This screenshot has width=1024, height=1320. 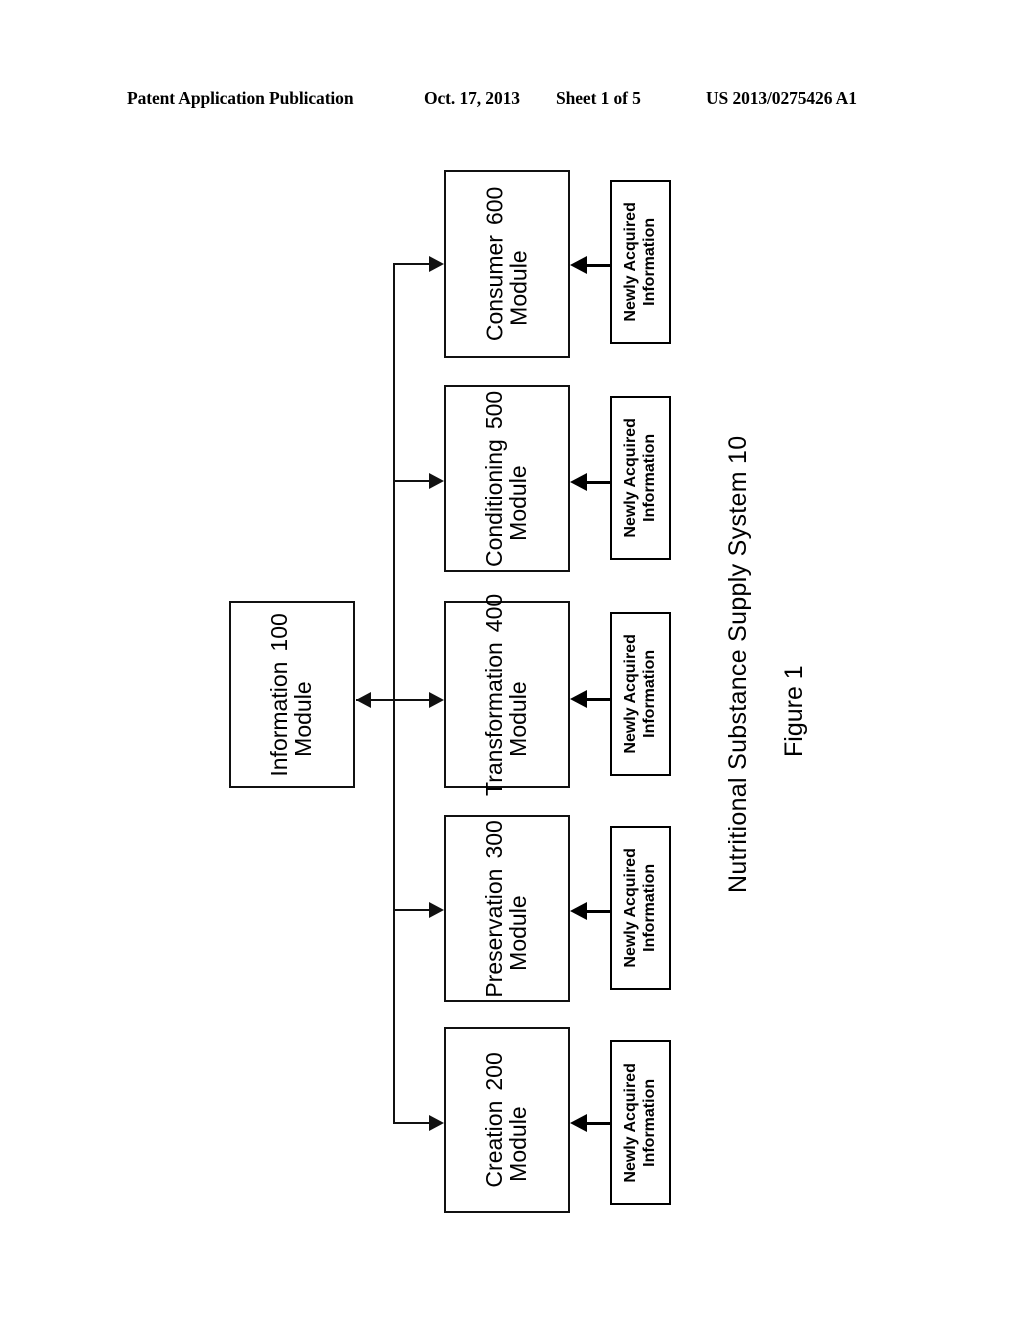 What do you see at coordinates (597, 1123) in the screenshot?
I see `nai-arrow-line-creation` at bounding box center [597, 1123].